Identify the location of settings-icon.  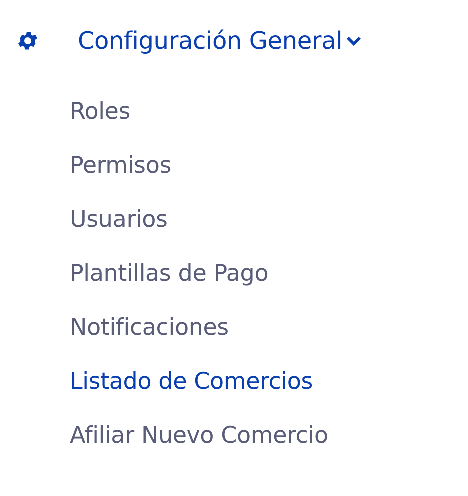
(28, 41).